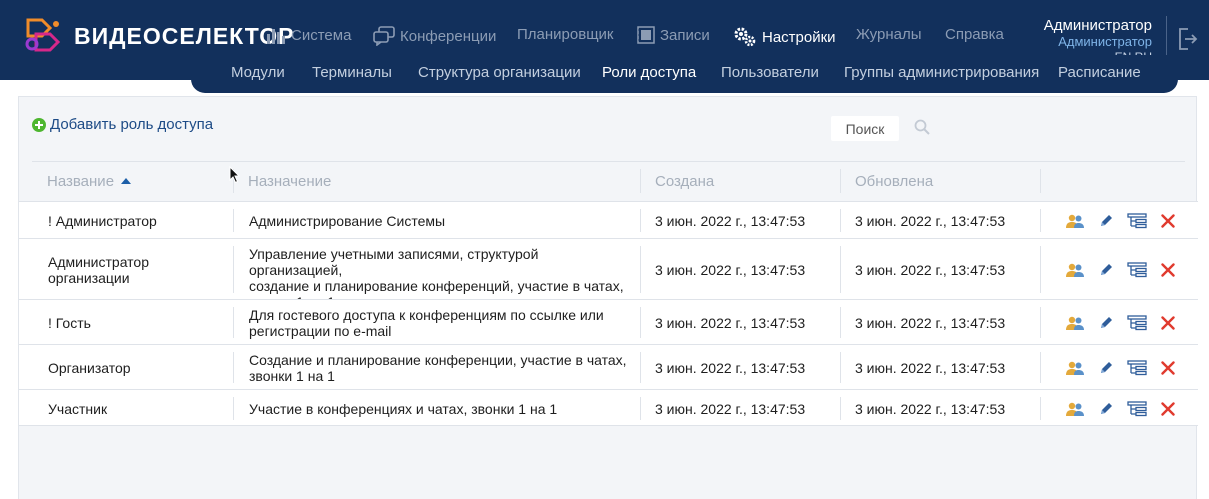 This screenshot has width=1209, height=499. Describe the element at coordinates (865, 128) in the screenshot. I see `search-input` at that location.